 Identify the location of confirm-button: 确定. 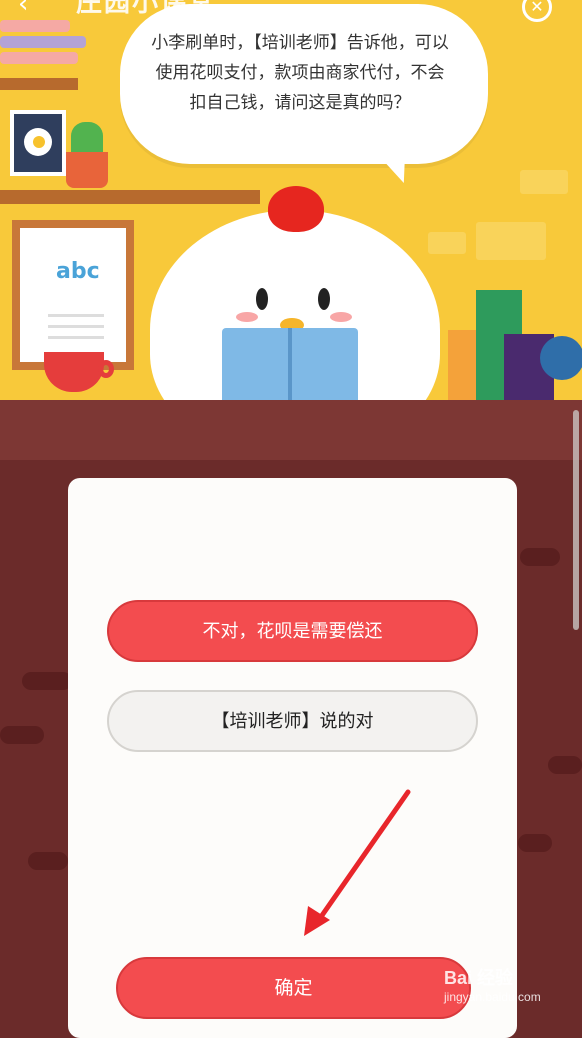
(293, 988).